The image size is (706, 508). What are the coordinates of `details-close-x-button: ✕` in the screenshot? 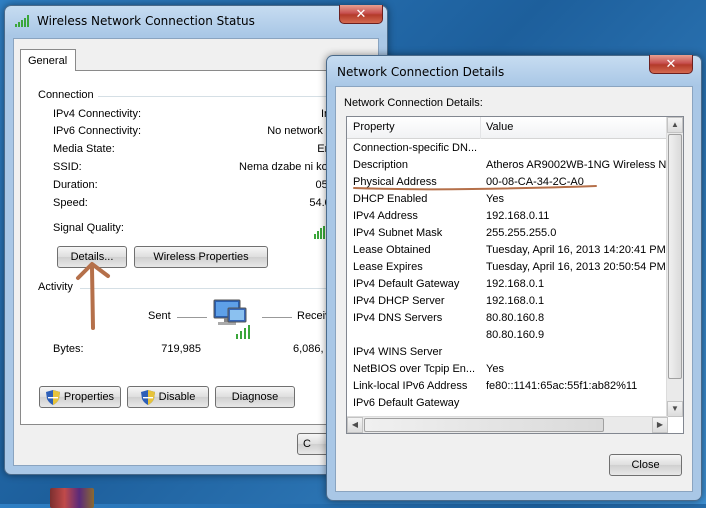 It's located at (671, 64).